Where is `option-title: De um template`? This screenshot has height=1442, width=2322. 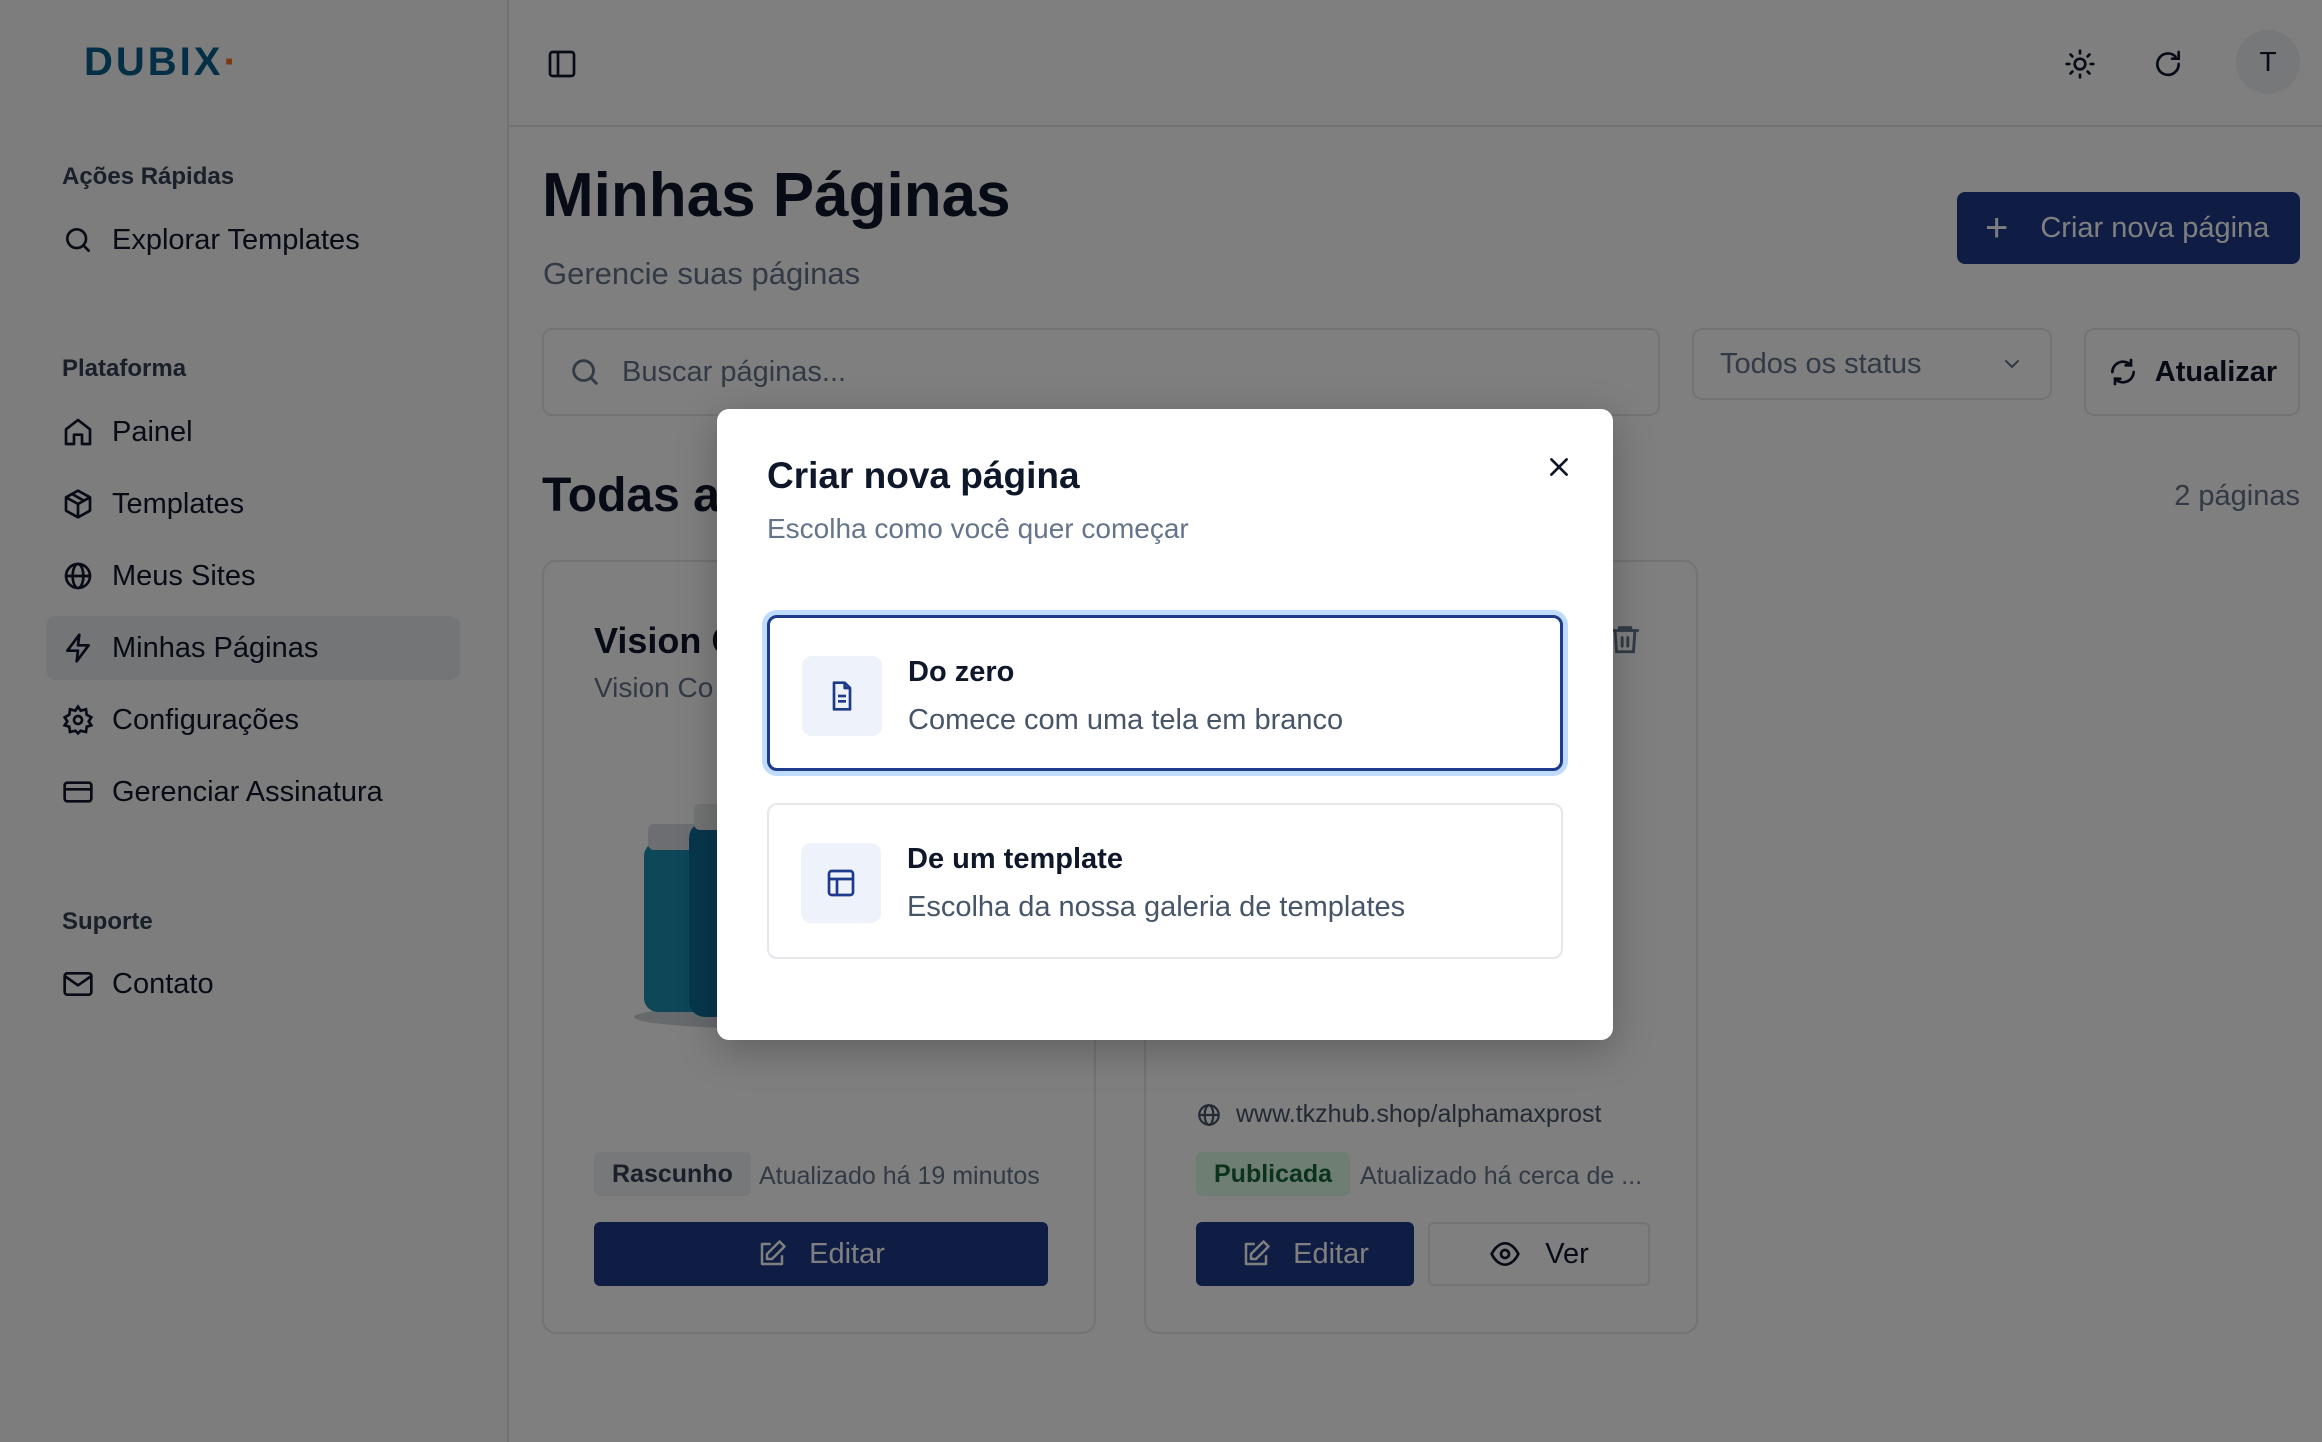
option-title: De um template is located at coordinates (1015, 859).